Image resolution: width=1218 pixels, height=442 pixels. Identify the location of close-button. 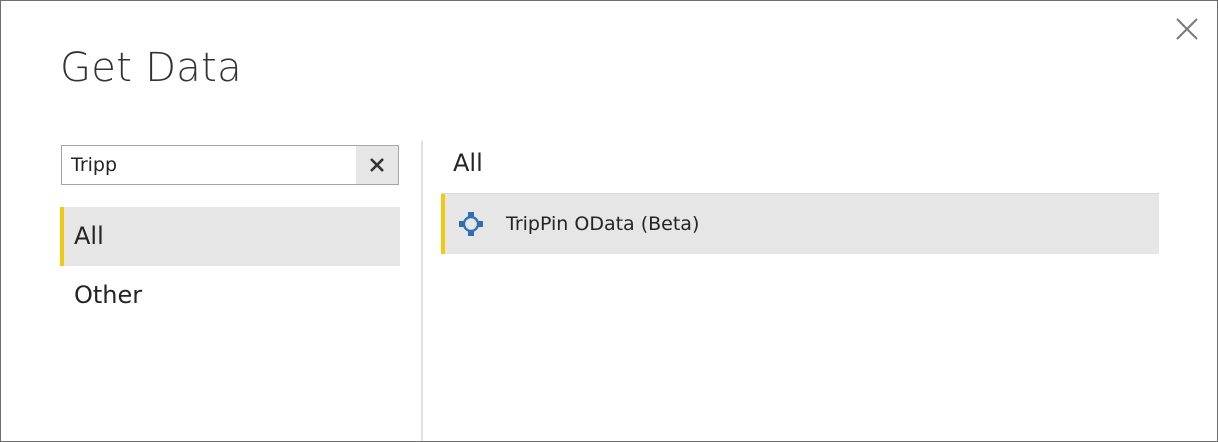
(1187, 29).